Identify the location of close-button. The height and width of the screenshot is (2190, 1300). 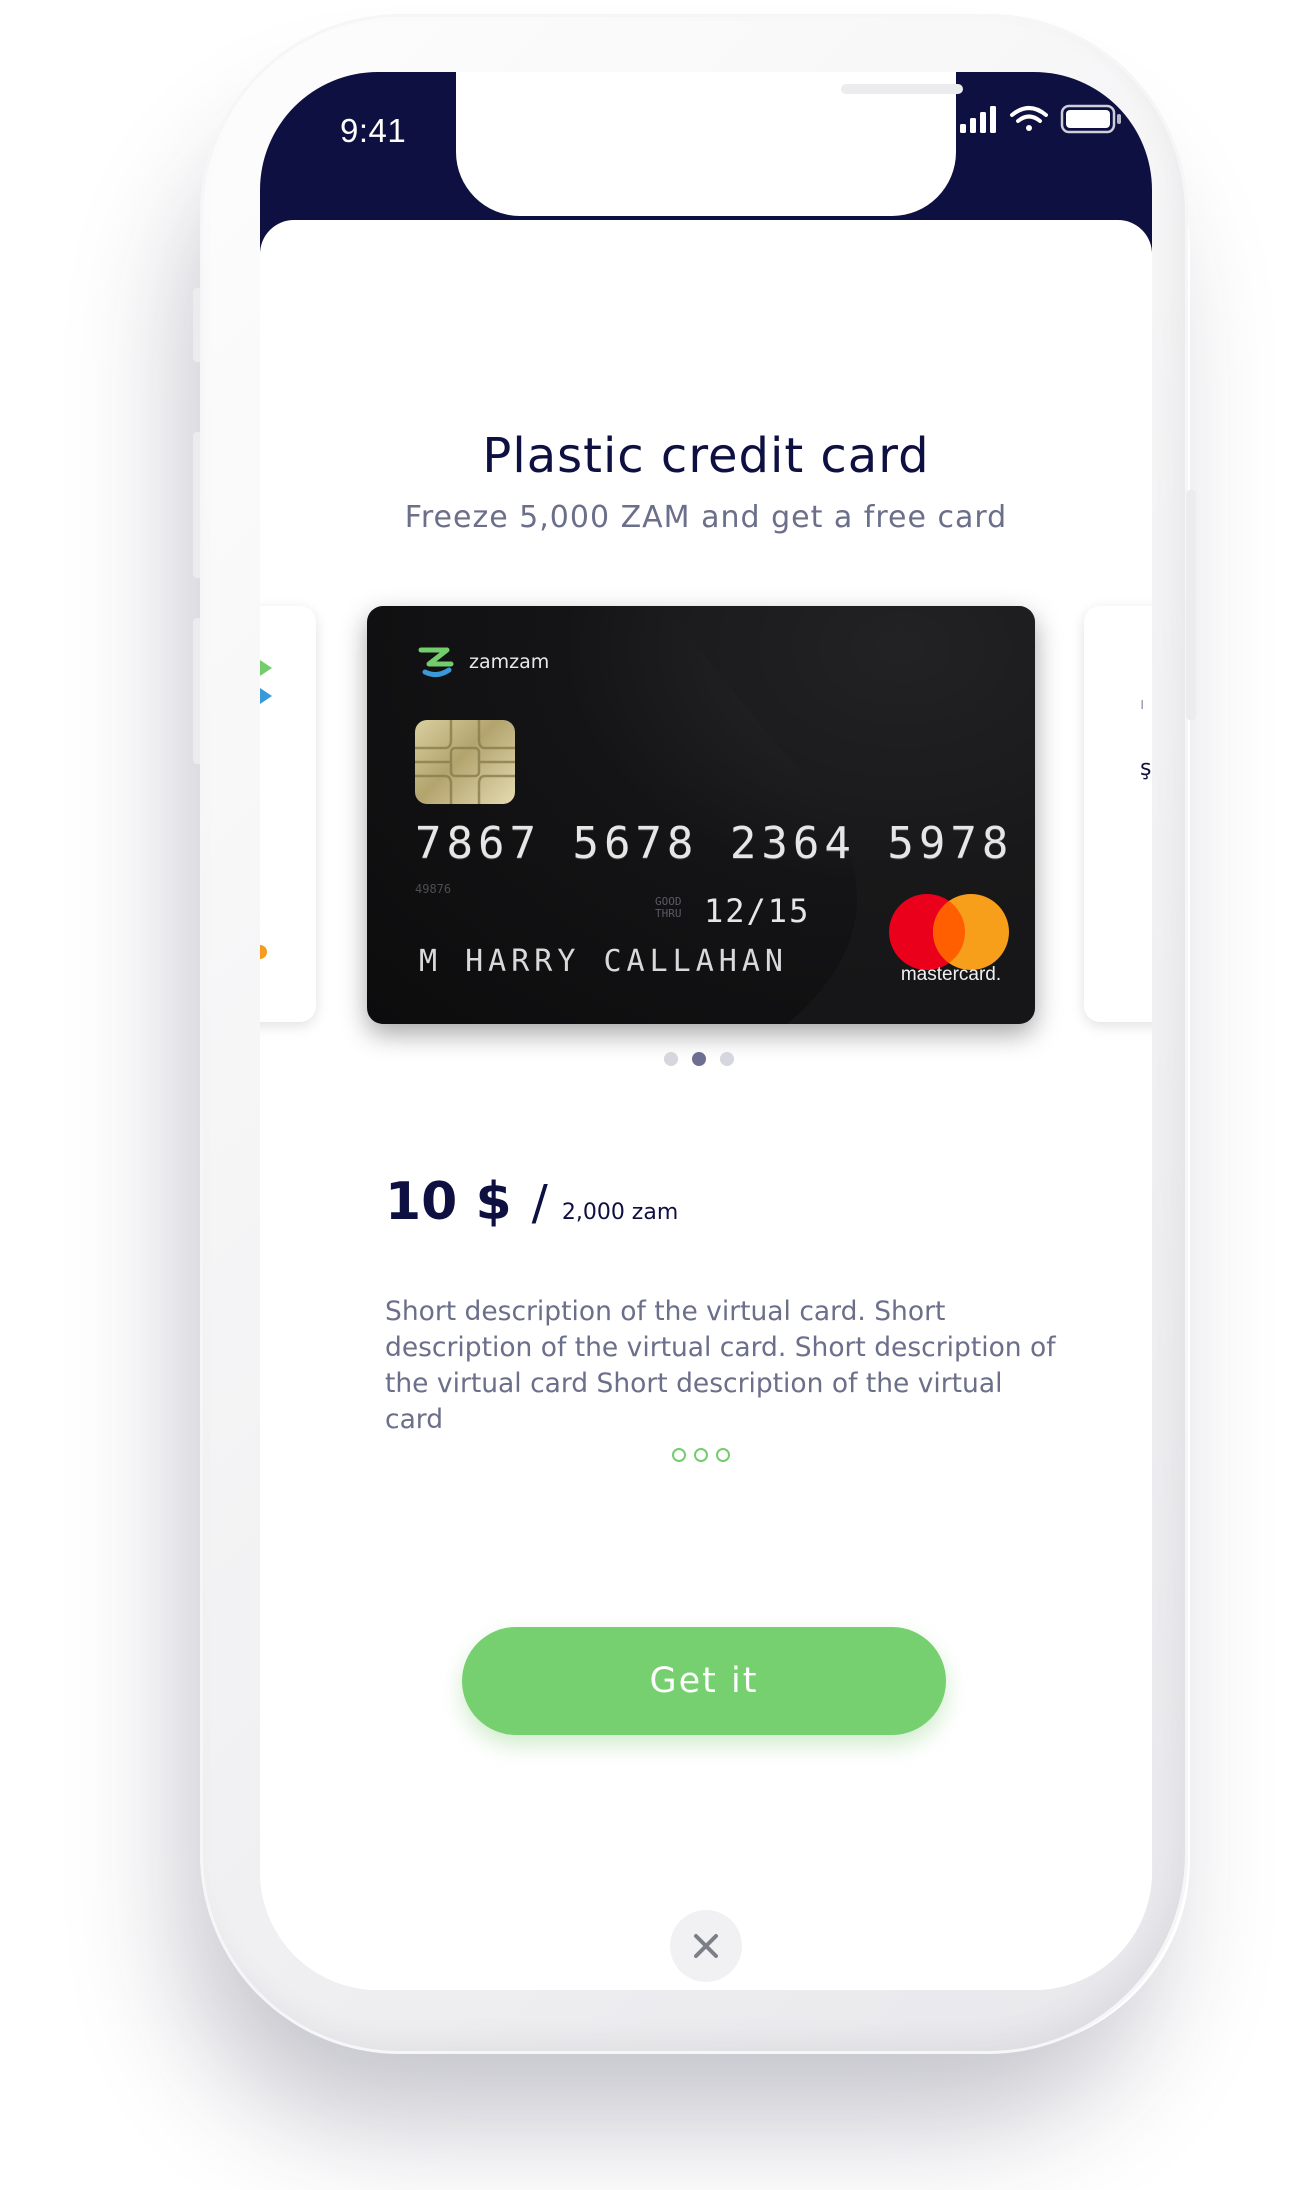
(706, 1946).